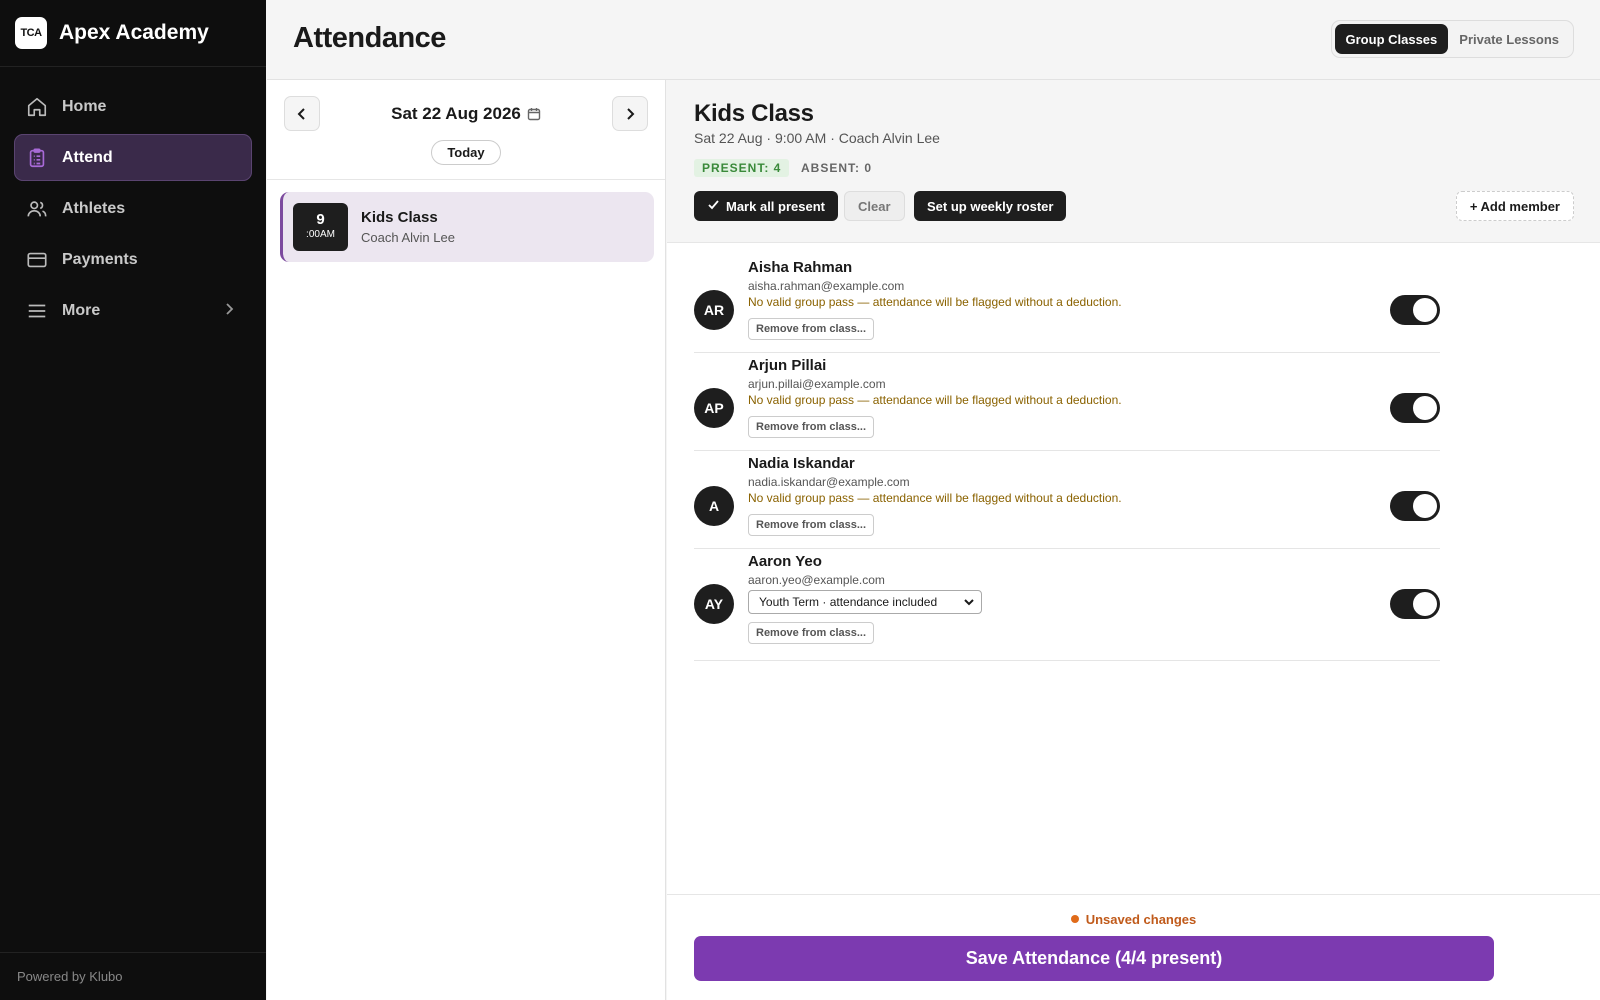 This screenshot has width=1600, height=1000. What do you see at coordinates (990, 206) in the screenshot?
I see `weekly-roster-button: Set up weekly roster` at bounding box center [990, 206].